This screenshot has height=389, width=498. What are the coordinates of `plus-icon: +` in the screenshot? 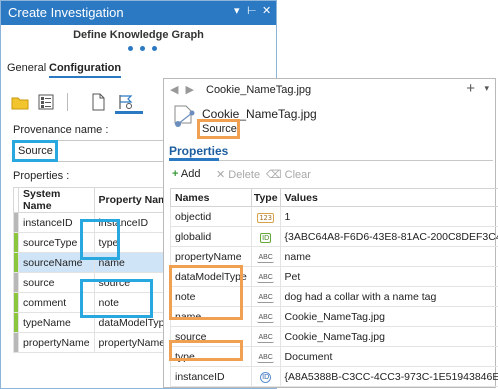 It's located at (470, 88).